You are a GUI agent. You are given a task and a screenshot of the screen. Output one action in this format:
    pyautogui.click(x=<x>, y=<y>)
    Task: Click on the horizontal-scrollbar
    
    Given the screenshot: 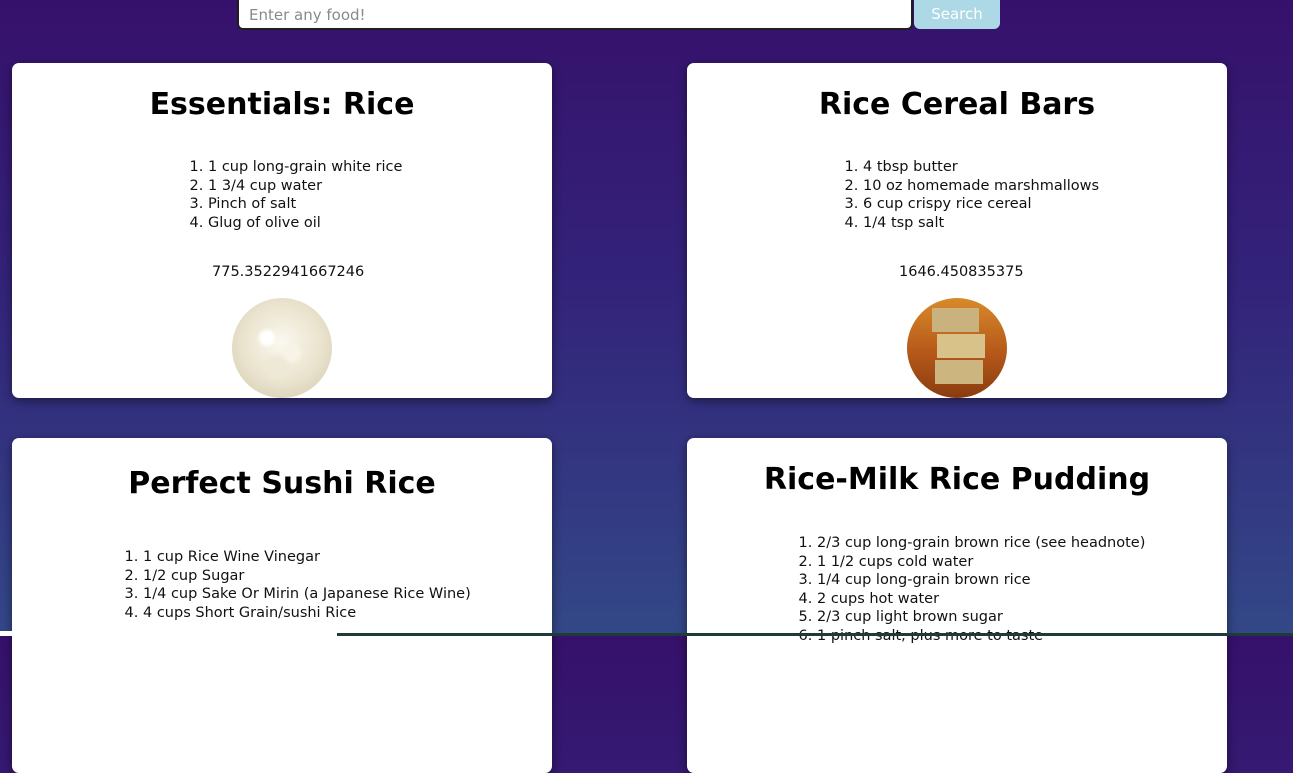 What is the action you would take?
    pyautogui.click(x=168, y=633)
    